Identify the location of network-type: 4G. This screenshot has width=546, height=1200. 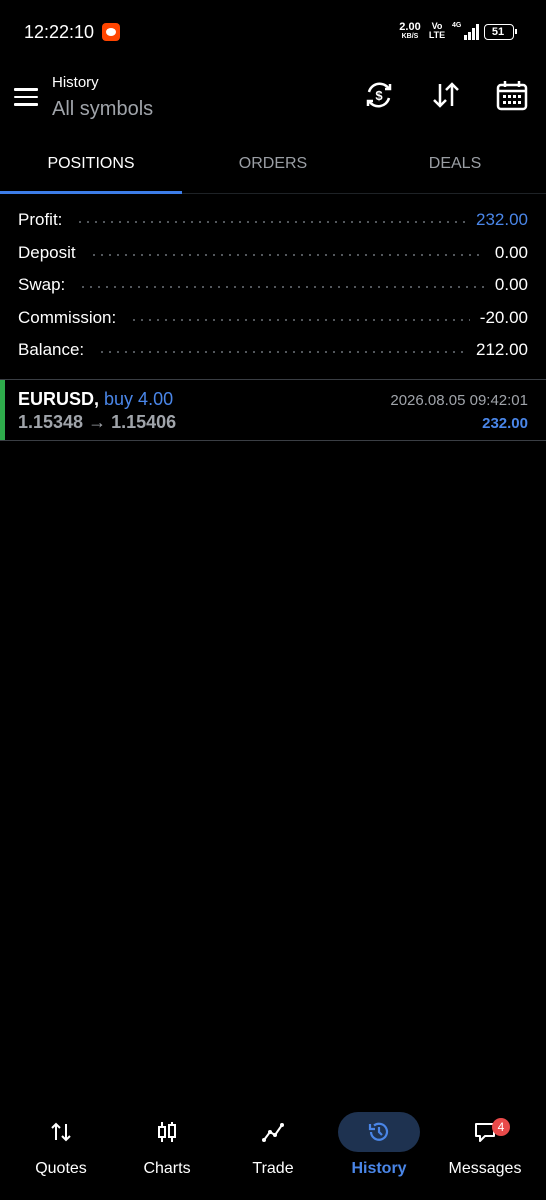
(457, 25).